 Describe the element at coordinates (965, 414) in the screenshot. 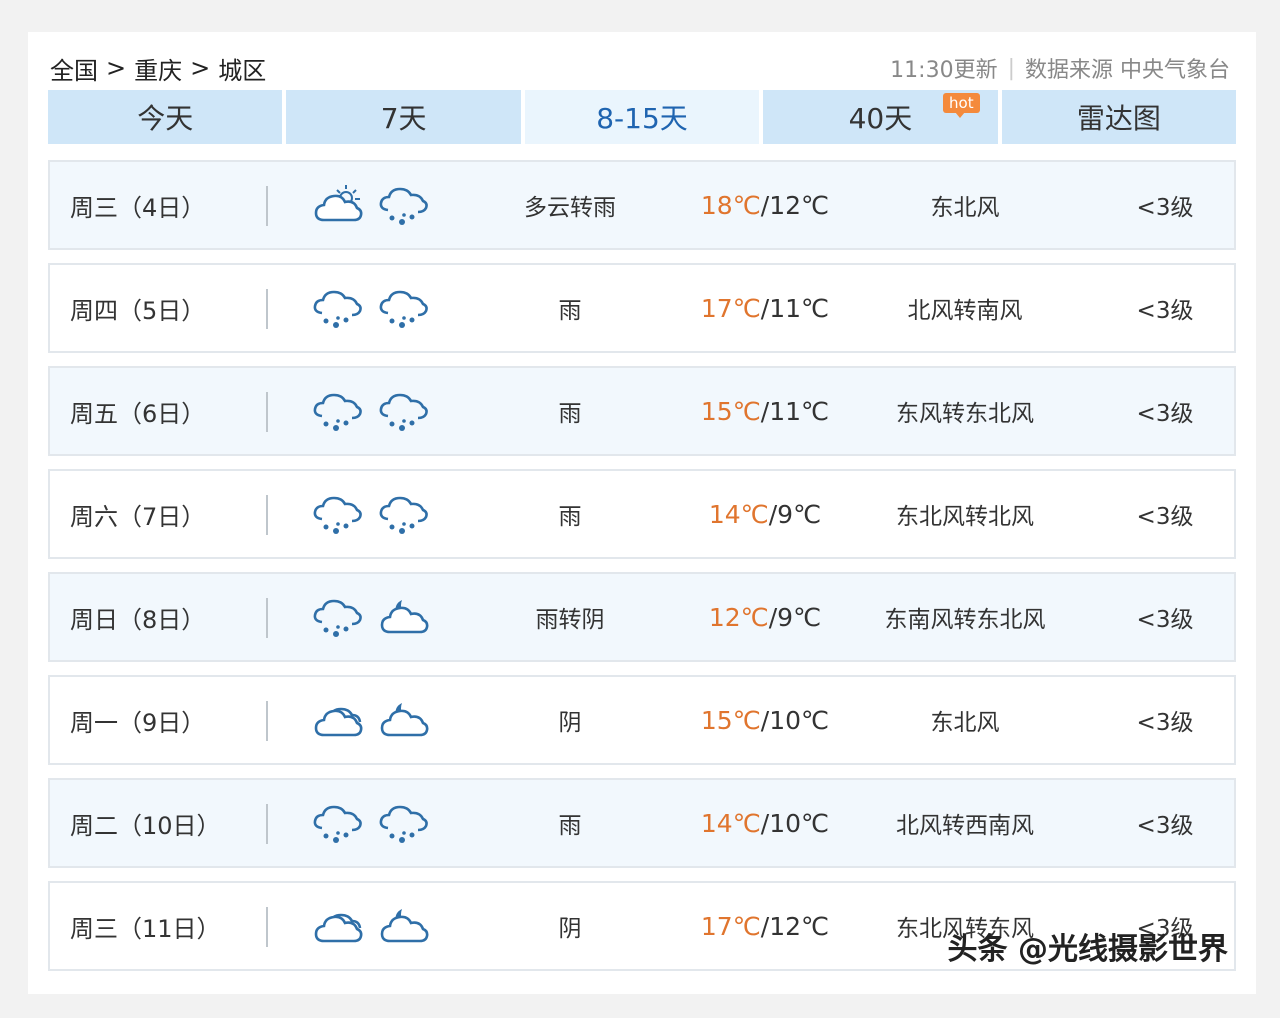

I see `wind-direction: 东风转东北风` at that location.